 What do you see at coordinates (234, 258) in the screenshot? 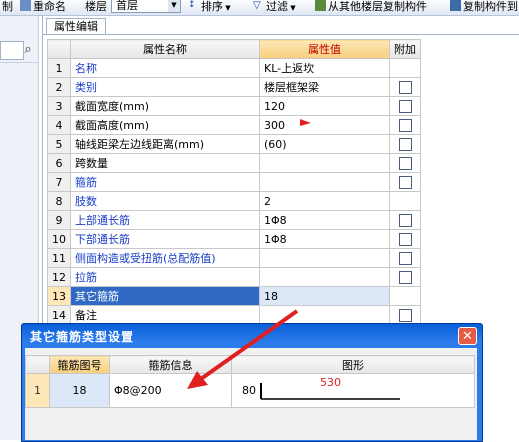
I see `table-row: 11 侧面构造或受扭筋(总配筋值)` at bounding box center [234, 258].